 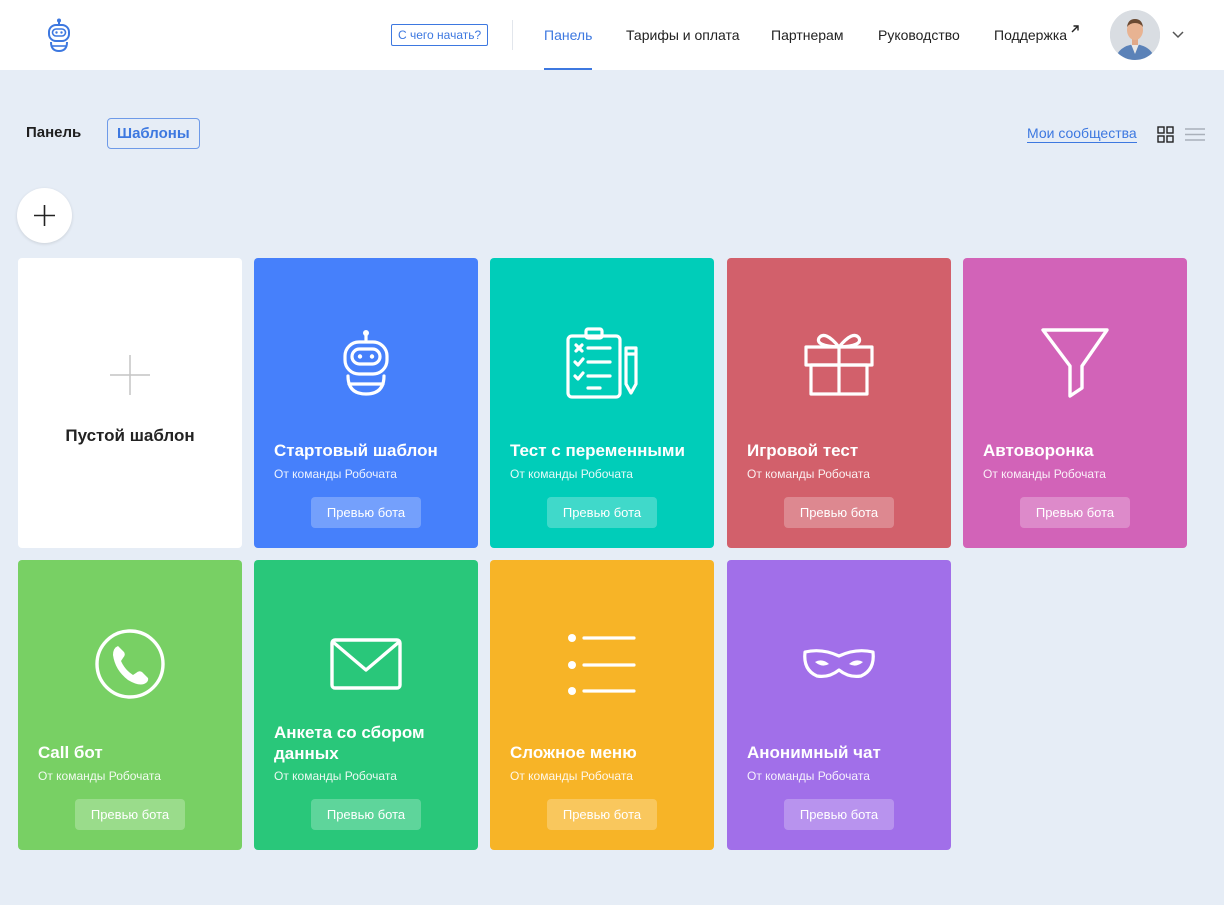 What do you see at coordinates (1038, 450) in the screenshot?
I see `card-title: Автоворонка` at bounding box center [1038, 450].